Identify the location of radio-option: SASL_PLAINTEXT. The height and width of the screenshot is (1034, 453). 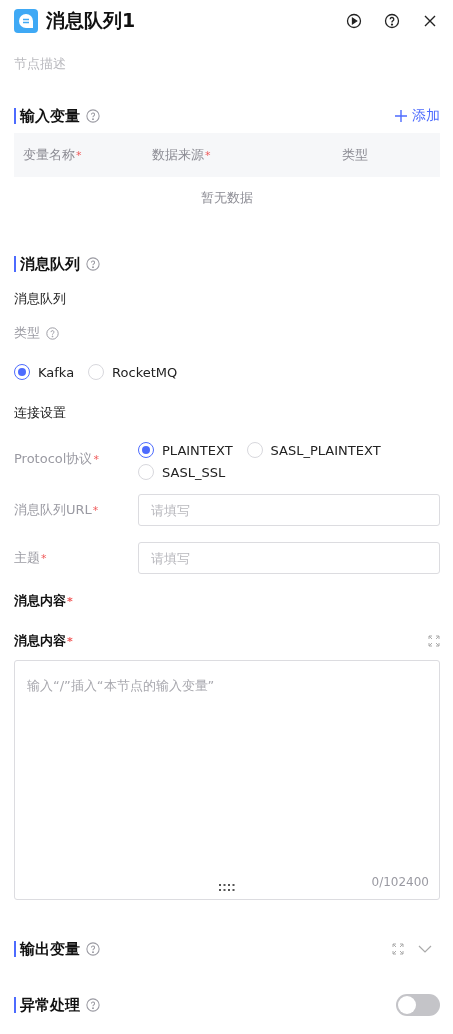
(313, 450).